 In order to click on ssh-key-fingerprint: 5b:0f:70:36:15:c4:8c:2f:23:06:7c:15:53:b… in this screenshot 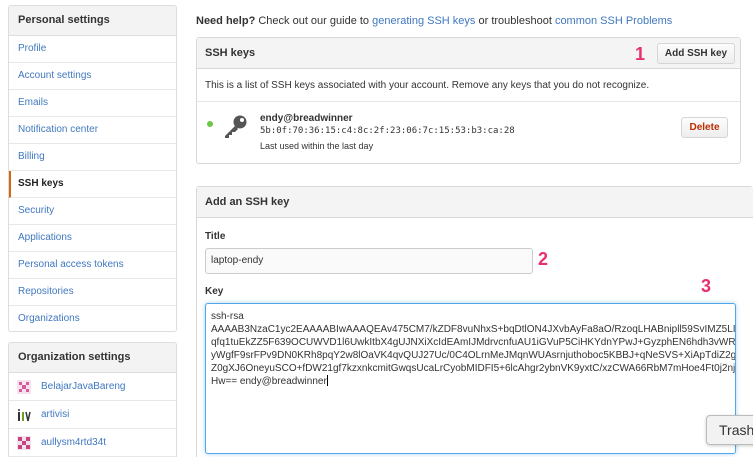, I will do `click(387, 131)`.